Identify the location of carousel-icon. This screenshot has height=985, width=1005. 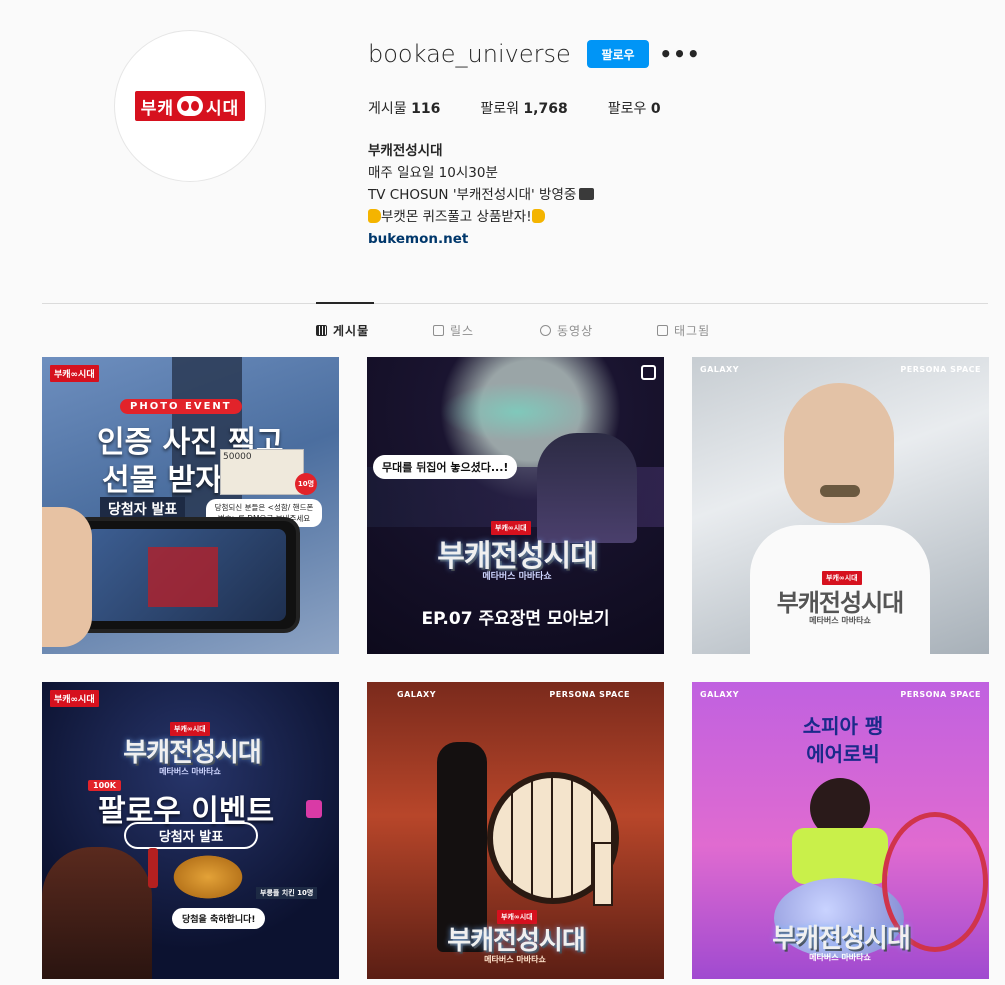
(648, 372).